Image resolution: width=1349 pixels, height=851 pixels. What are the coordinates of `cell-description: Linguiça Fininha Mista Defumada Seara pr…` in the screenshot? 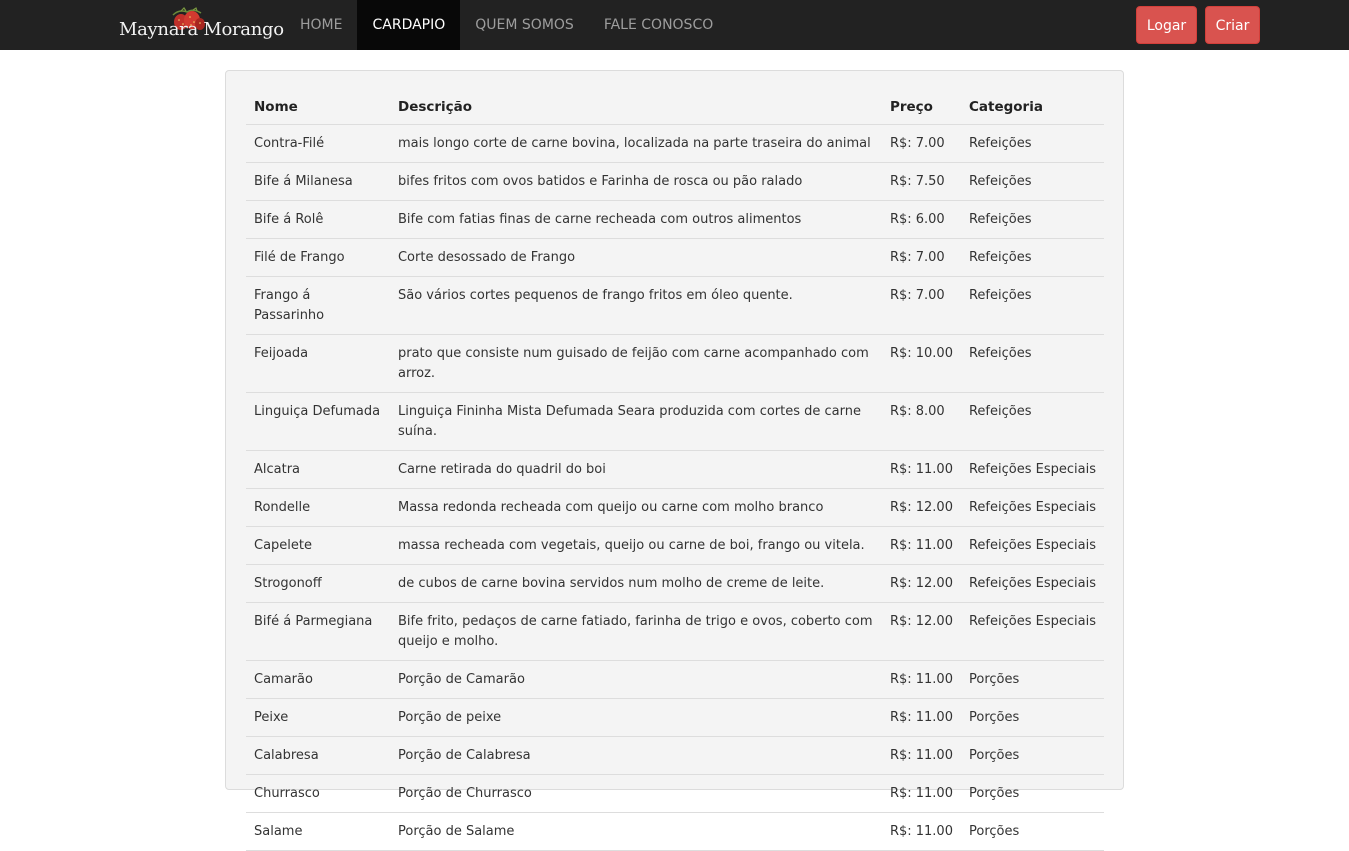 It's located at (635, 421).